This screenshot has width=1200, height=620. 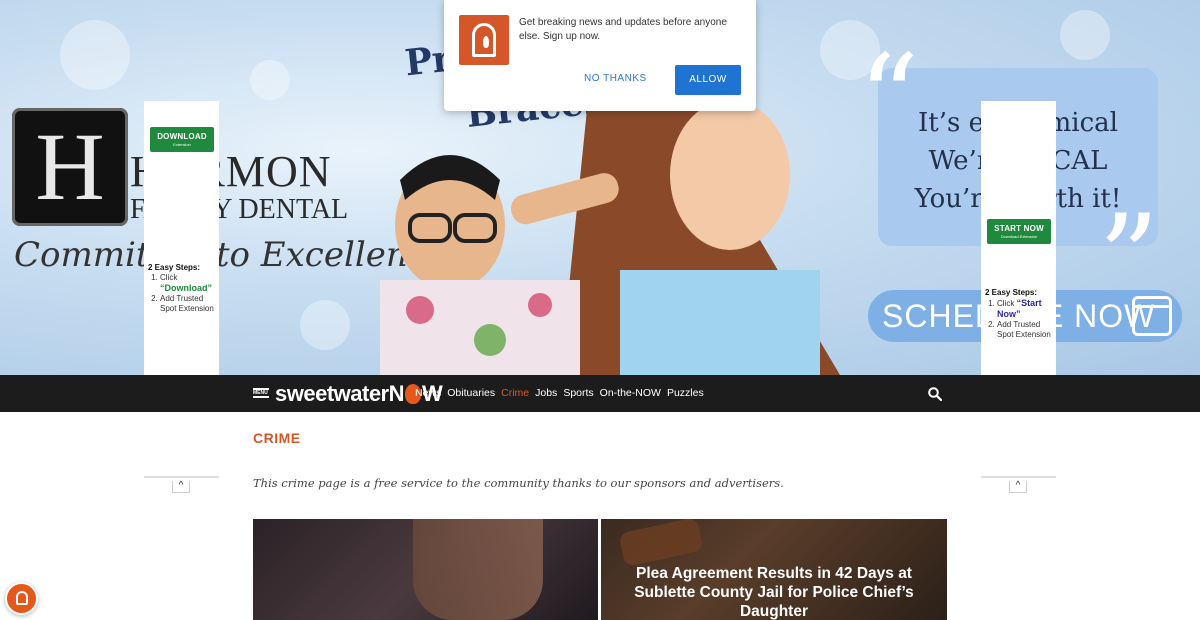 What do you see at coordinates (1152, 316) in the screenshot?
I see `calendar-icon` at bounding box center [1152, 316].